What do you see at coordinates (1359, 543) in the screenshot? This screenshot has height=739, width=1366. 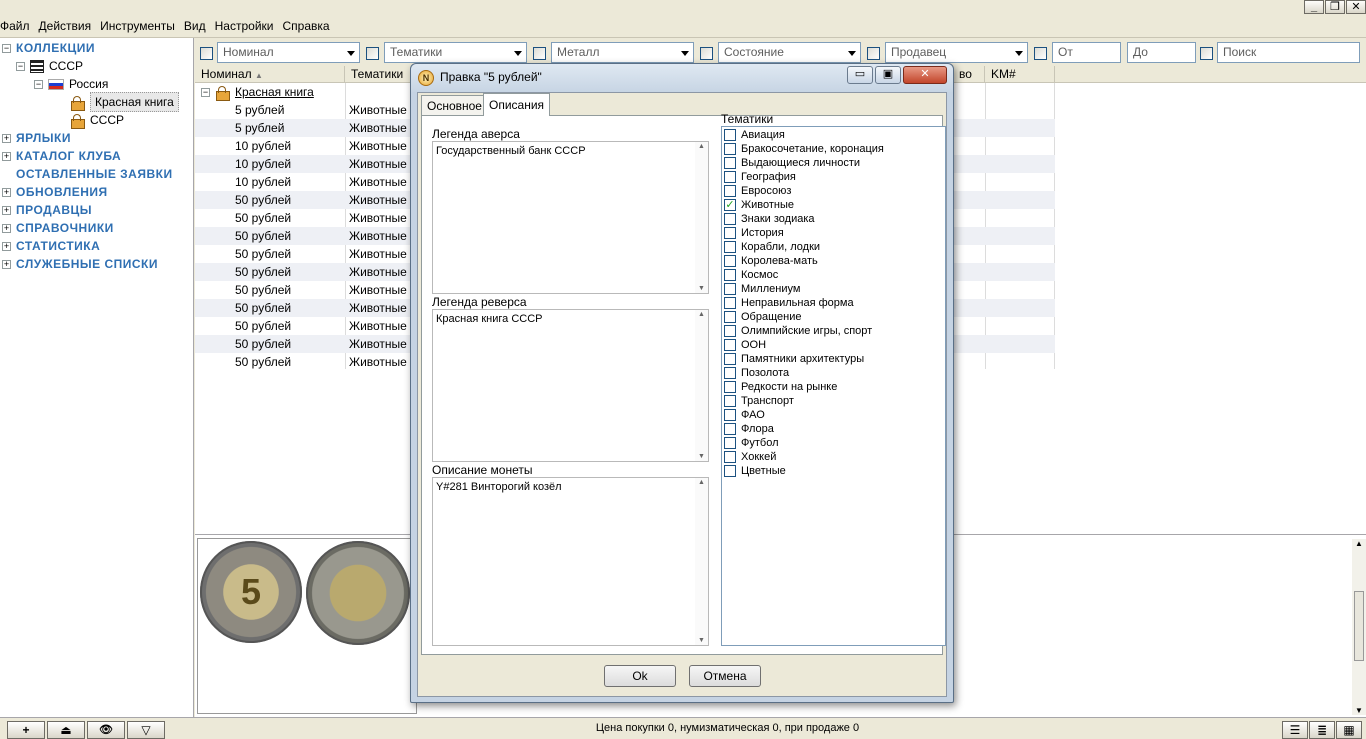 I see `scroll-up-icon: ▲` at bounding box center [1359, 543].